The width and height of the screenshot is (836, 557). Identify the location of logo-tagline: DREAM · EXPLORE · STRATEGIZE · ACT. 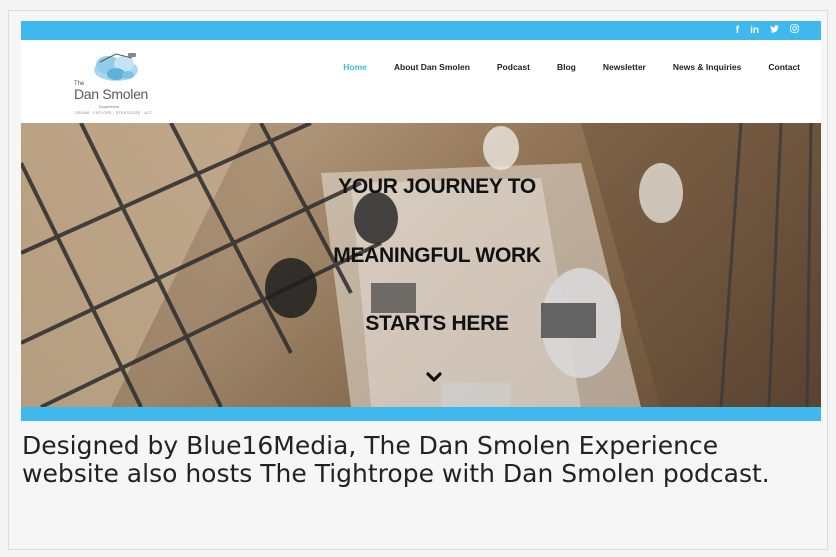
(114, 113).